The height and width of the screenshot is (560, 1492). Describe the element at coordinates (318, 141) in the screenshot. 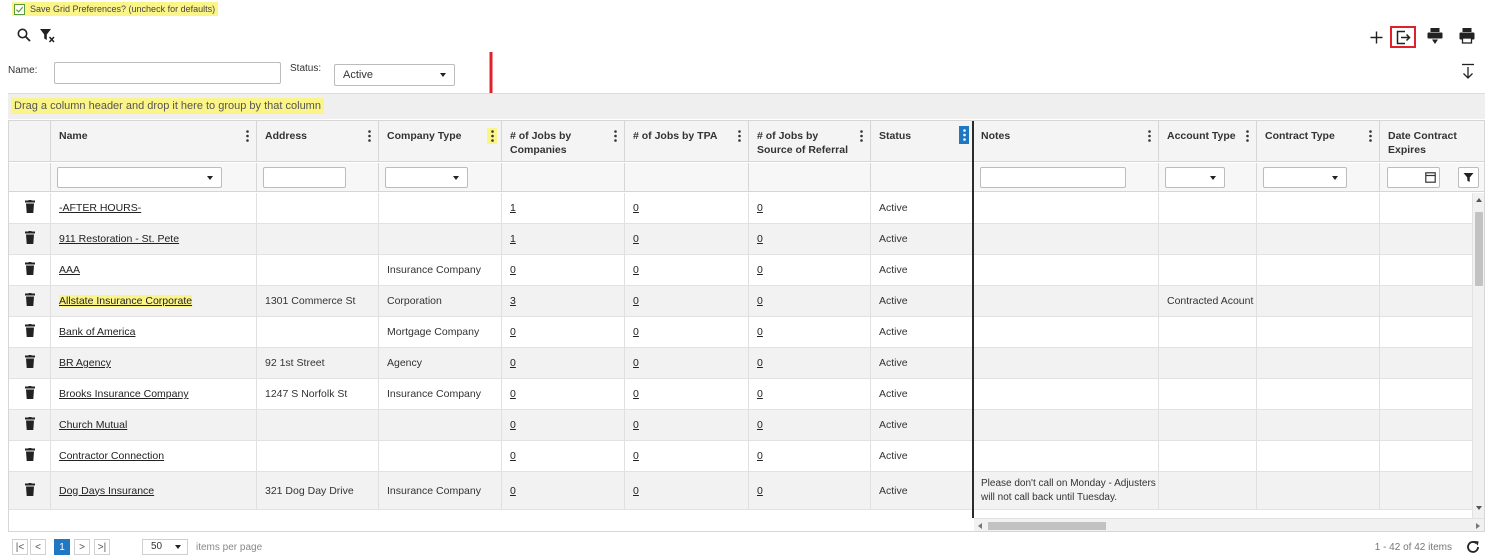

I see `column-header-address: Address` at that location.